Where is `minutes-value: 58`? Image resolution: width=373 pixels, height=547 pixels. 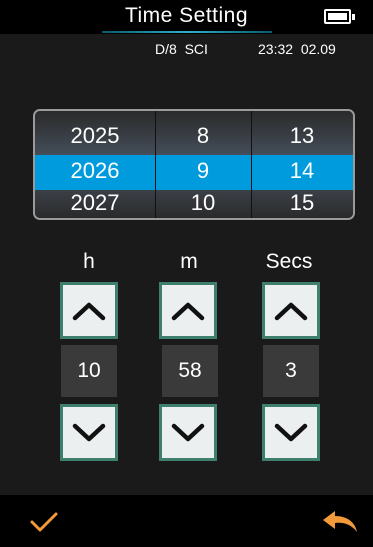 minutes-value: 58 is located at coordinates (190, 371).